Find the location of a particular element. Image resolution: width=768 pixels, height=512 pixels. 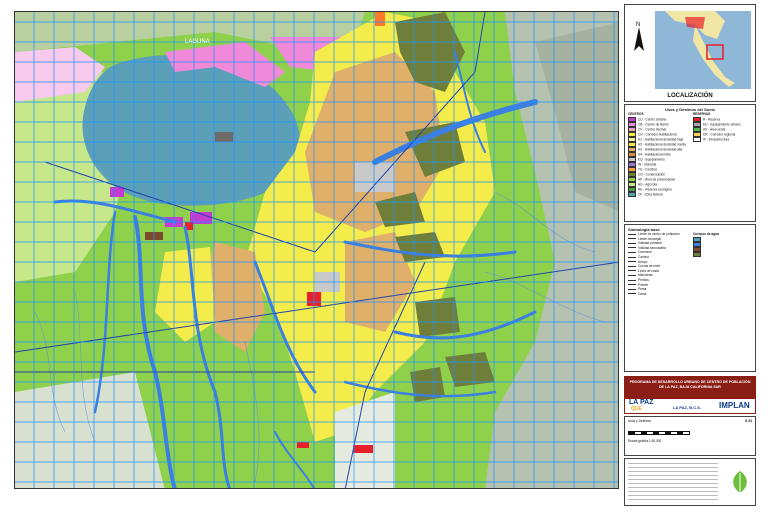

credits-box is located at coordinates (690, 482).